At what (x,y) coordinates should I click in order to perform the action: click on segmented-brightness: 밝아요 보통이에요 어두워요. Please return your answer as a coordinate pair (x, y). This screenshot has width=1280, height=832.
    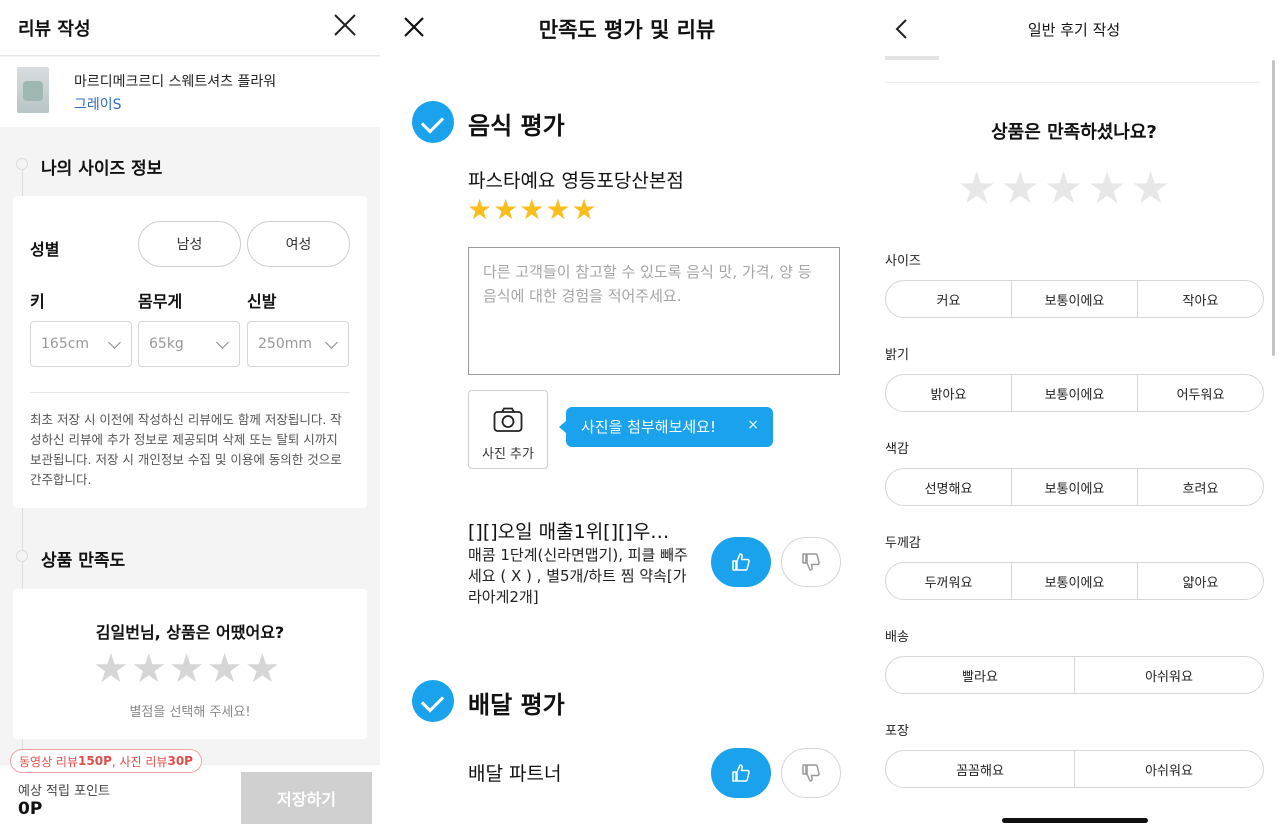
    Looking at the image, I should click on (1074, 393).